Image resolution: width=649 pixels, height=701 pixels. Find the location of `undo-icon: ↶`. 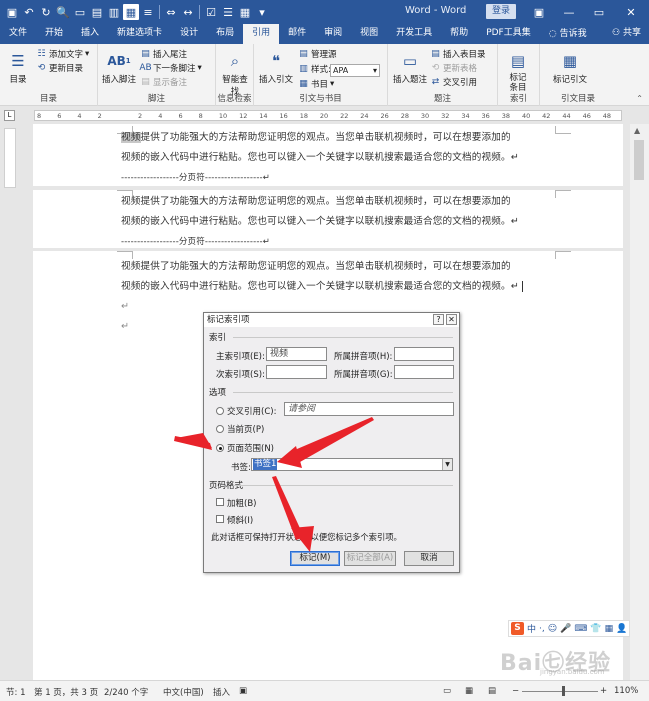

undo-icon: ↶ is located at coordinates (29, 12).